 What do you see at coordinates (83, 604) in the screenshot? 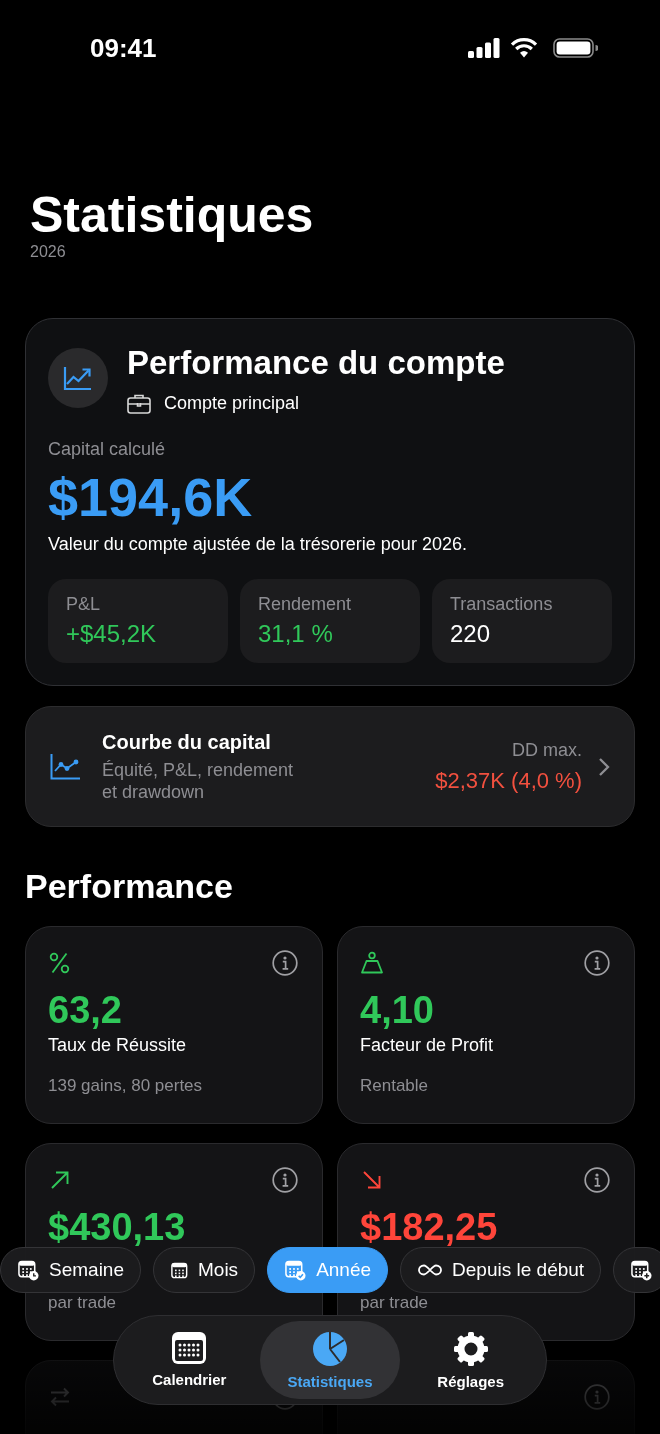
I see `stat-label: P&L` at bounding box center [83, 604].